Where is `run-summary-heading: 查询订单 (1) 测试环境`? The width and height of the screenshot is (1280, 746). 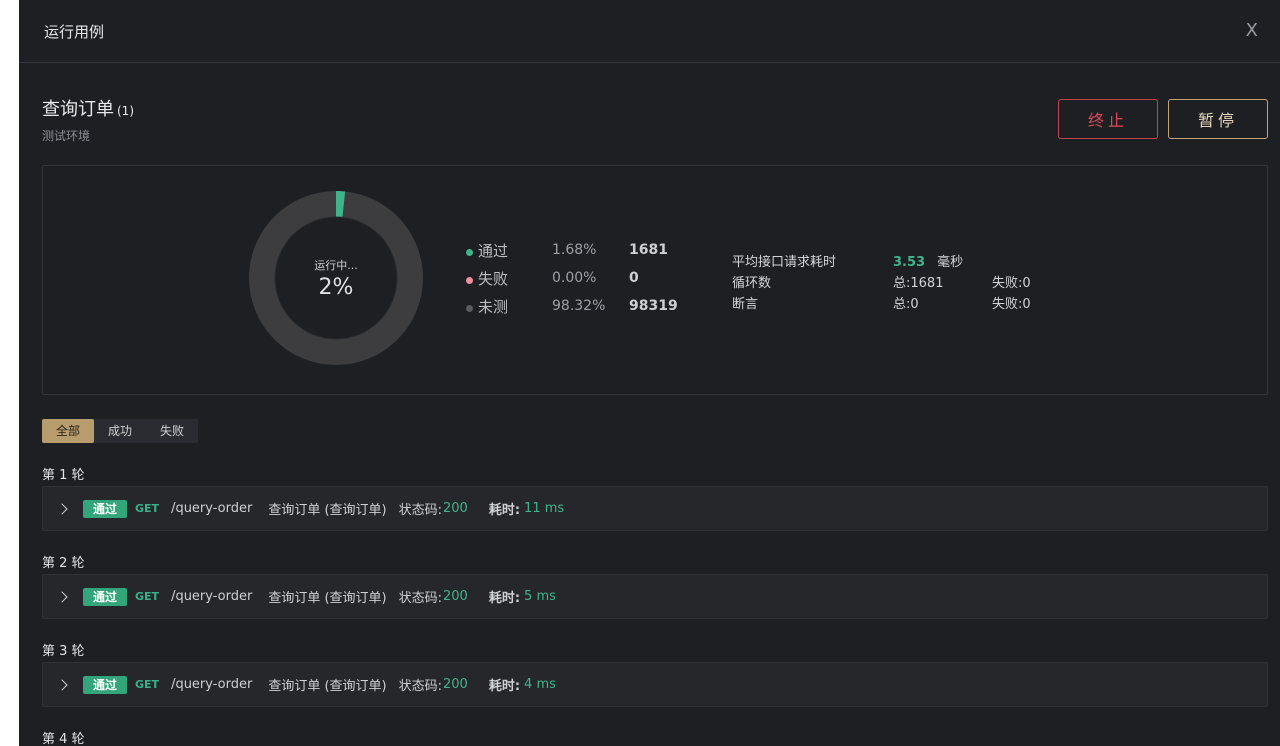
run-summary-heading: 查询订单 (1) 测试环境 is located at coordinates (88, 119).